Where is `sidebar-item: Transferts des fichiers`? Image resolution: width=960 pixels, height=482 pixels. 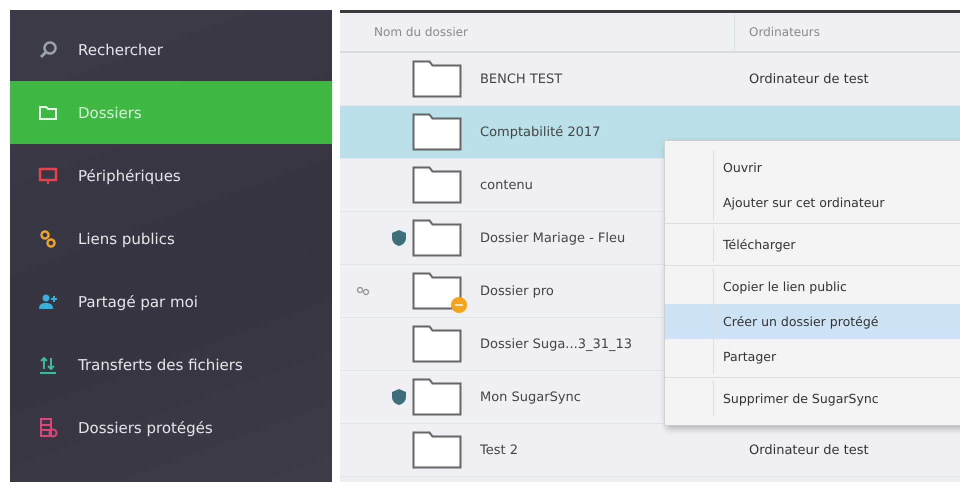 sidebar-item: Transferts des fichiers is located at coordinates (171, 364).